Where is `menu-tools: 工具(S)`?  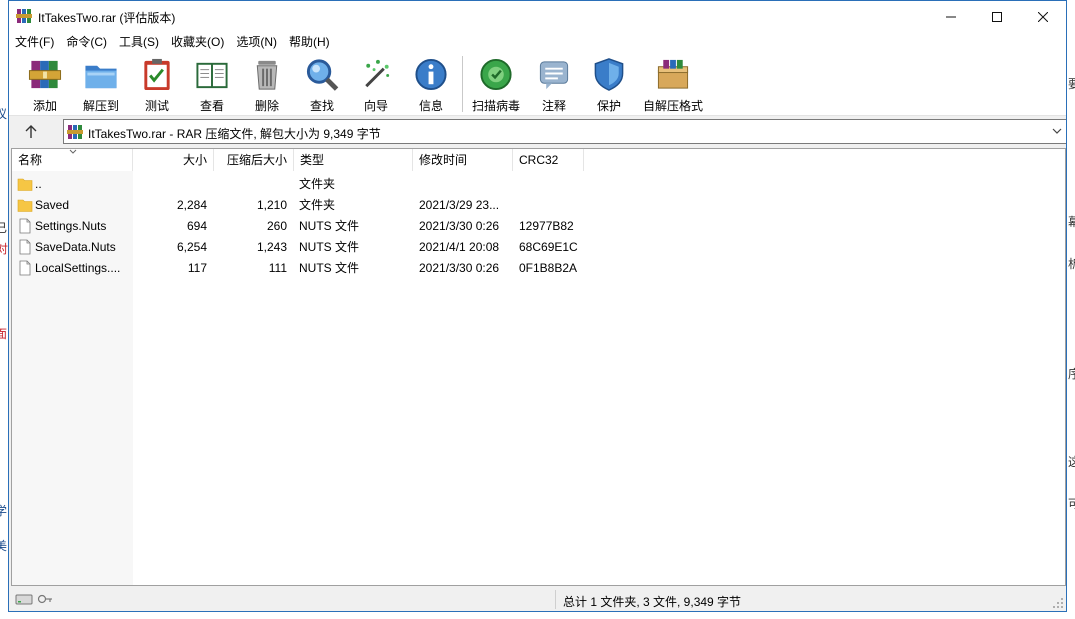
menu-tools: 工具(S) is located at coordinates (139, 42).